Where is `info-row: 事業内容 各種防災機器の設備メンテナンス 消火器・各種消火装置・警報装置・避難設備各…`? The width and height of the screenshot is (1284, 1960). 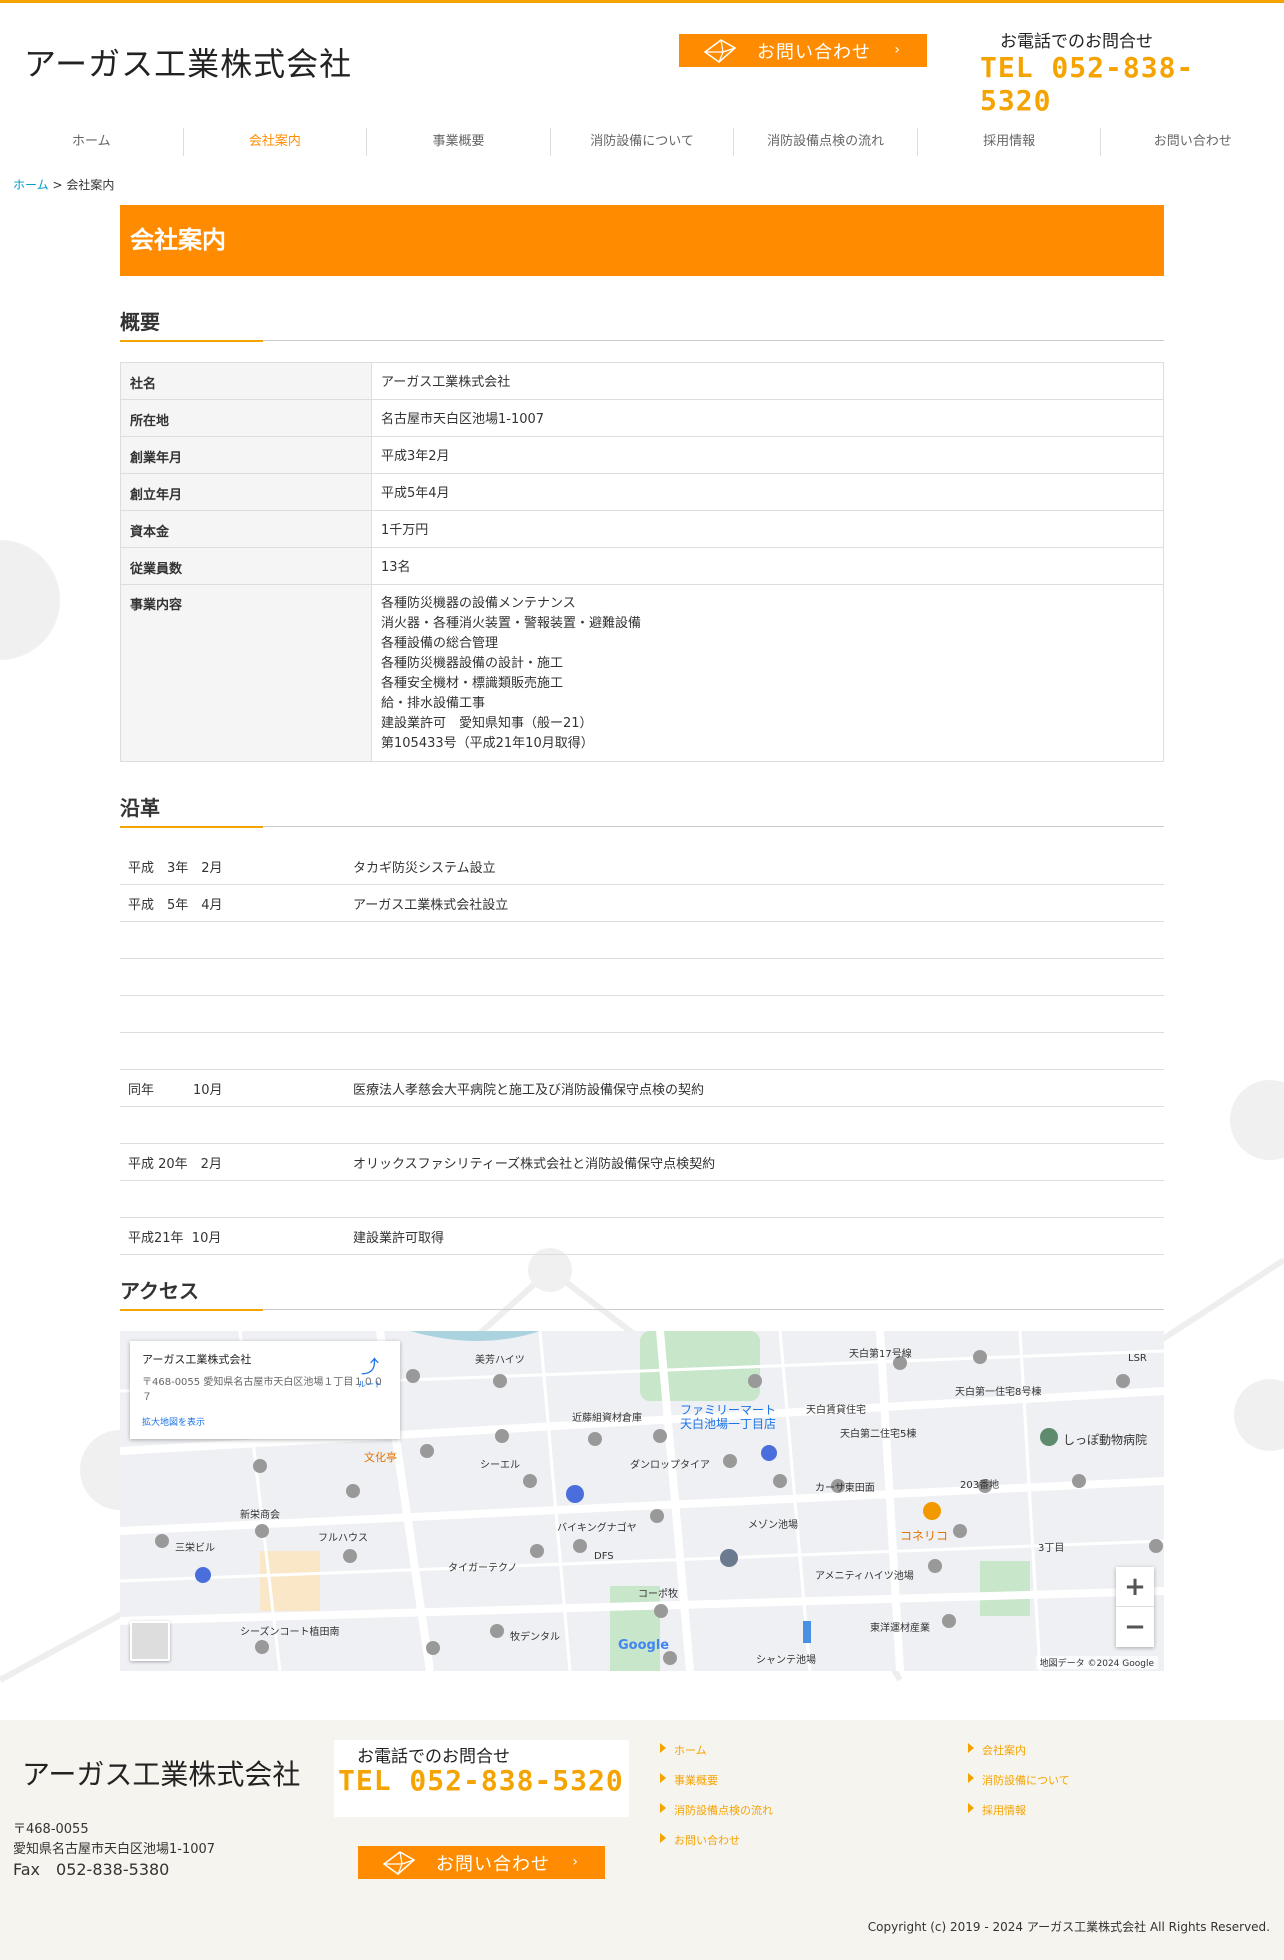 info-row: 事業内容 各種防災機器の設備メンテナンス 消火器・各種消火装置・警報装置・避難設備各… is located at coordinates (642, 673).